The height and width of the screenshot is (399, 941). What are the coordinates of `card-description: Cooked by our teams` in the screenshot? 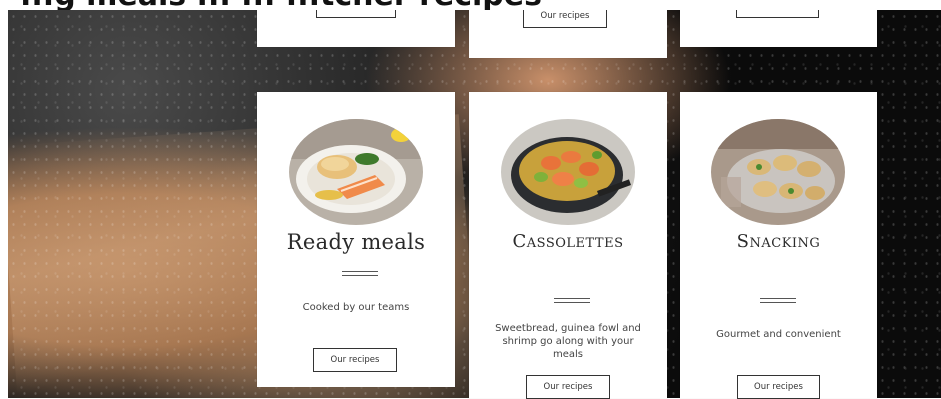 It's located at (356, 307).